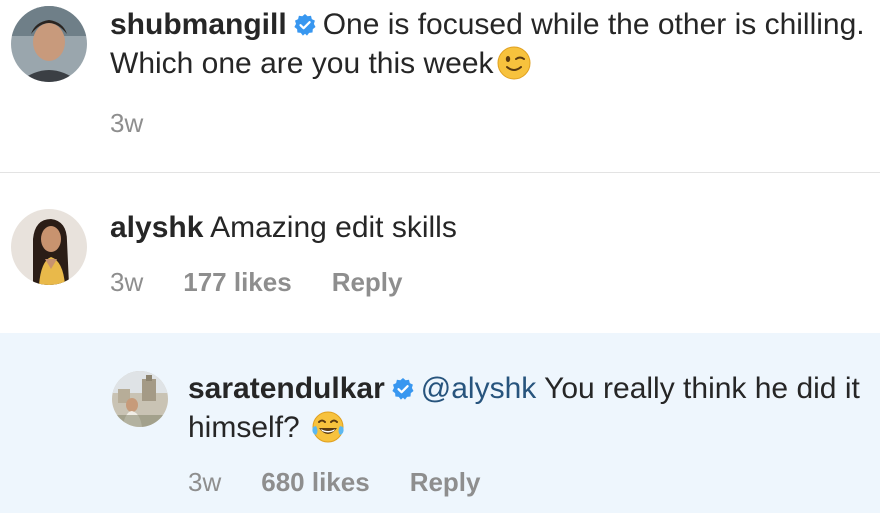 This screenshot has width=880, height=513. What do you see at coordinates (328, 427) in the screenshot?
I see `face-with-tears-of-joy-icon` at bounding box center [328, 427].